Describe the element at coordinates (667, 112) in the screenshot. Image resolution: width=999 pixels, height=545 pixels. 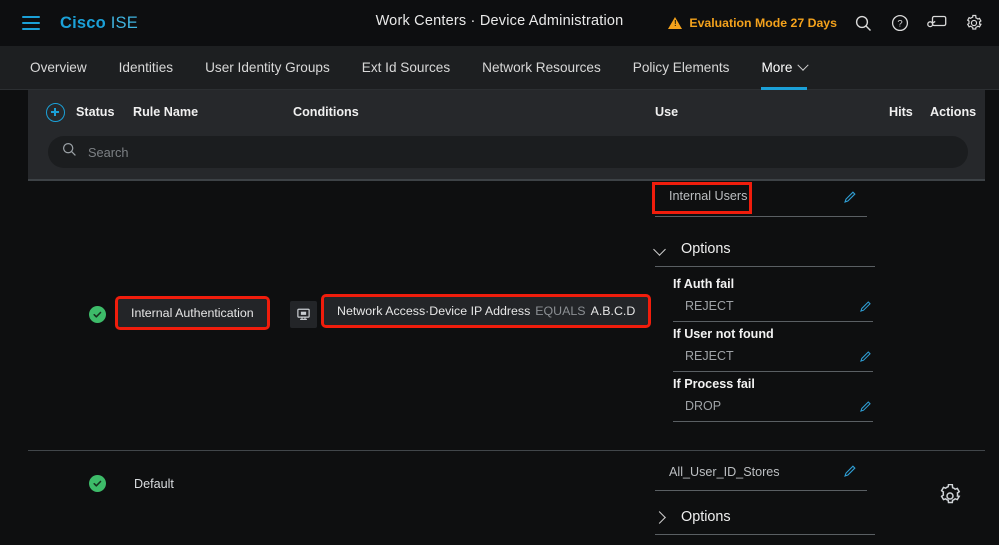
I see `column-header-use: Use` at that location.